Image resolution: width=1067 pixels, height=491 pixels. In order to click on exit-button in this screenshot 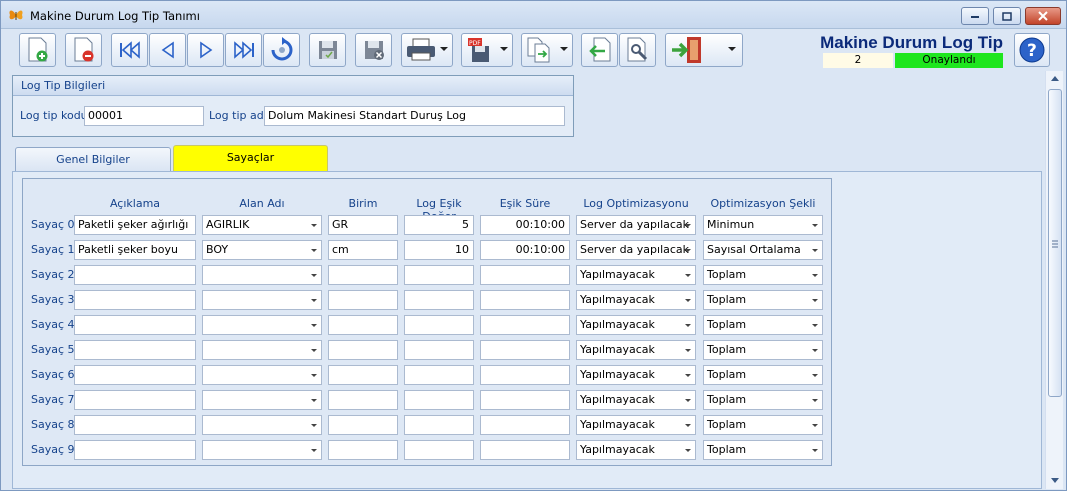, I will do `click(704, 50)`.